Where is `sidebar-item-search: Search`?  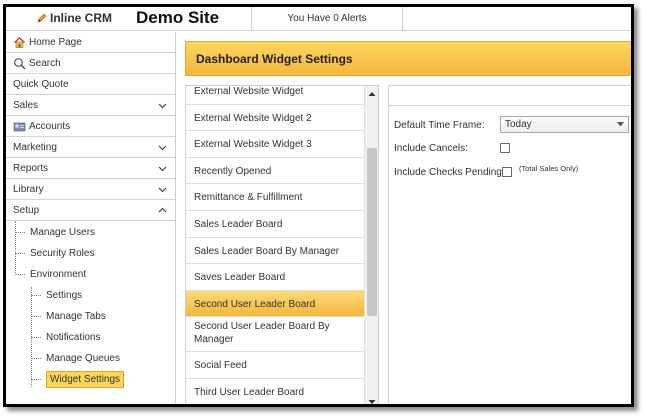
sidebar-item-search: Search is located at coordinates (90, 63).